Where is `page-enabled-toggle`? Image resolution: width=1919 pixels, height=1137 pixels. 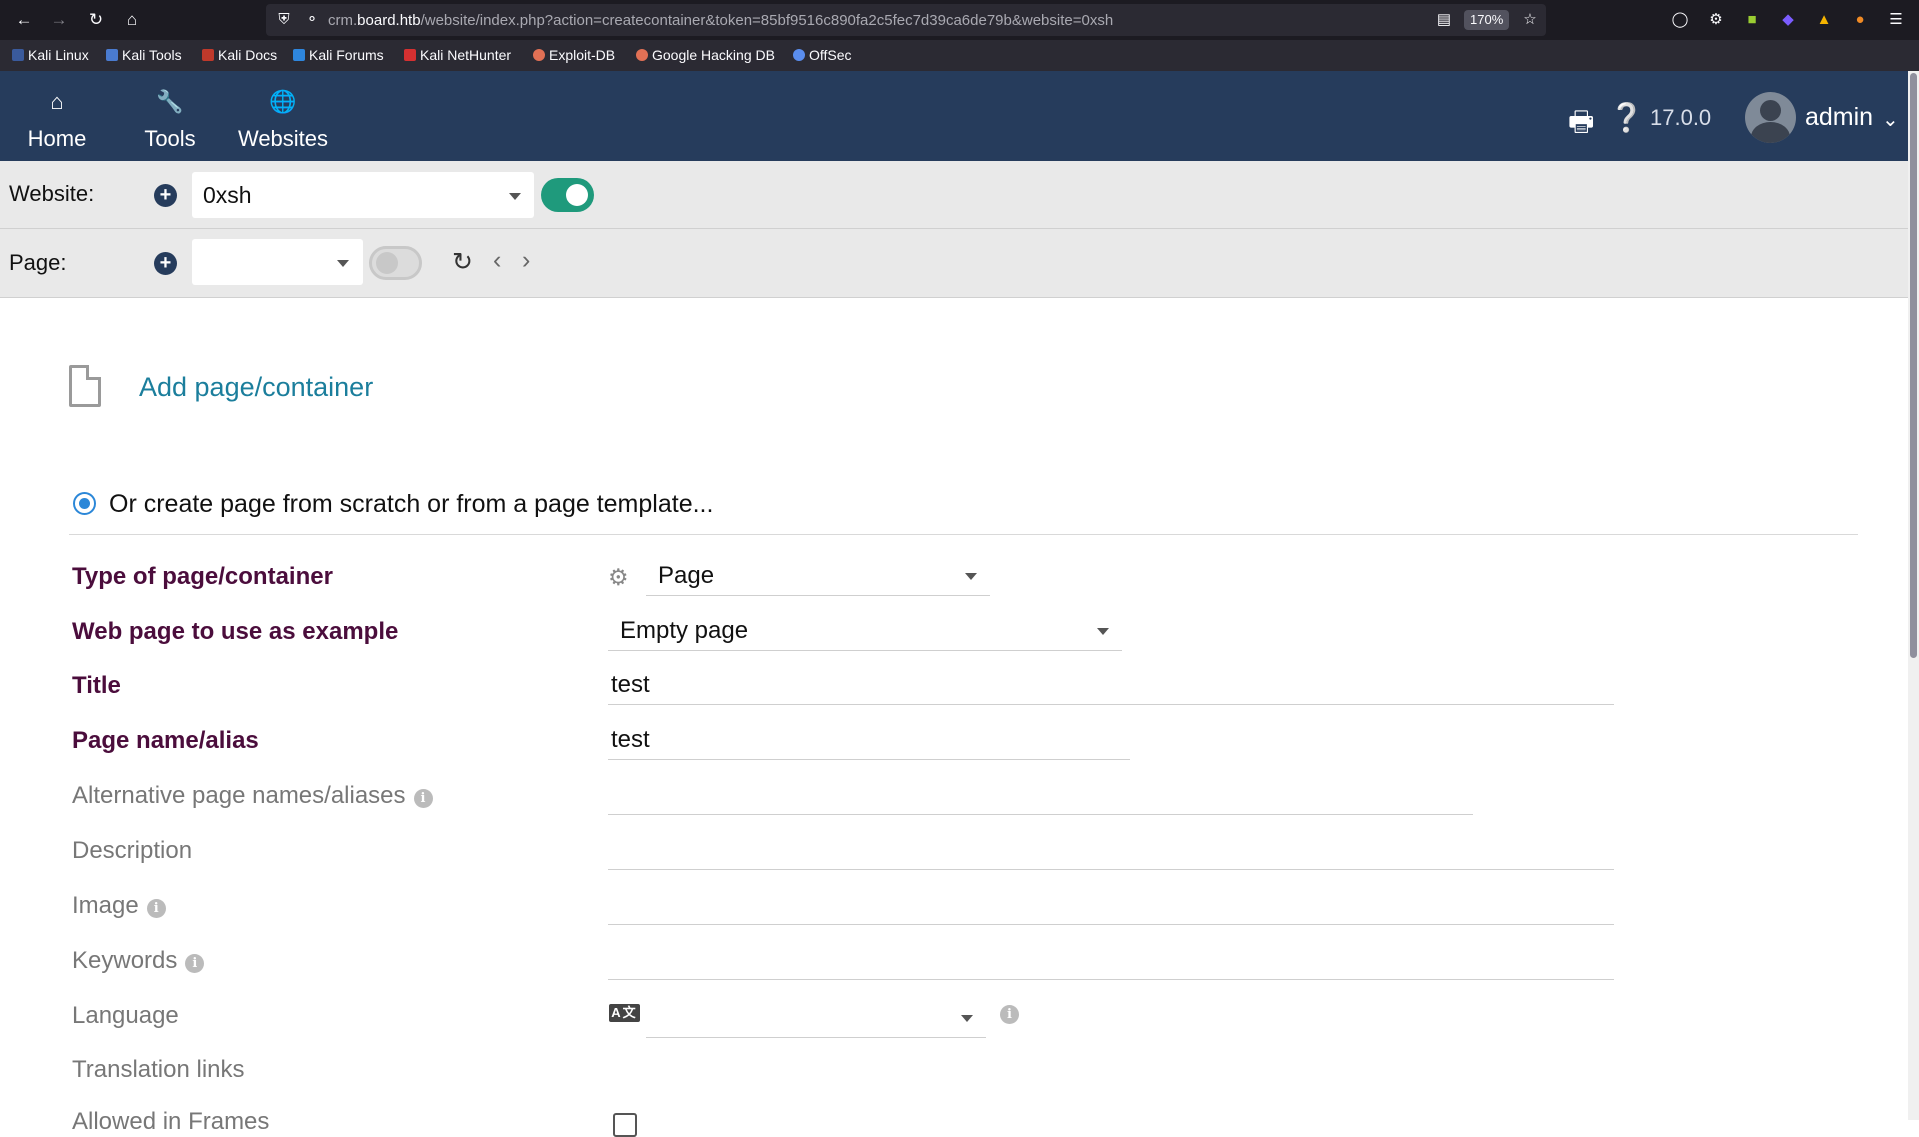
page-enabled-toggle is located at coordinates (395, 263).